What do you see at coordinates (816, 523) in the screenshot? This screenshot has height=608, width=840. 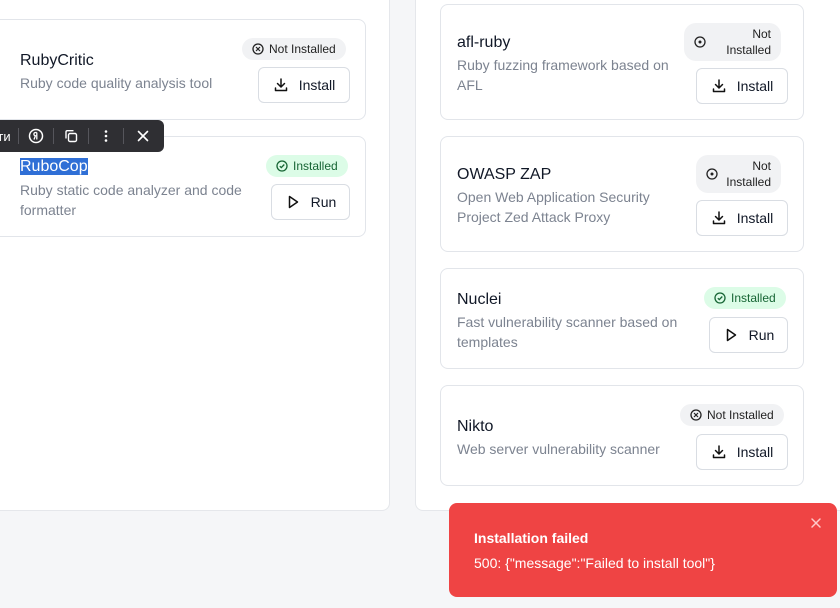 I see `toast-close-icon` at bounding box center [816, 523].